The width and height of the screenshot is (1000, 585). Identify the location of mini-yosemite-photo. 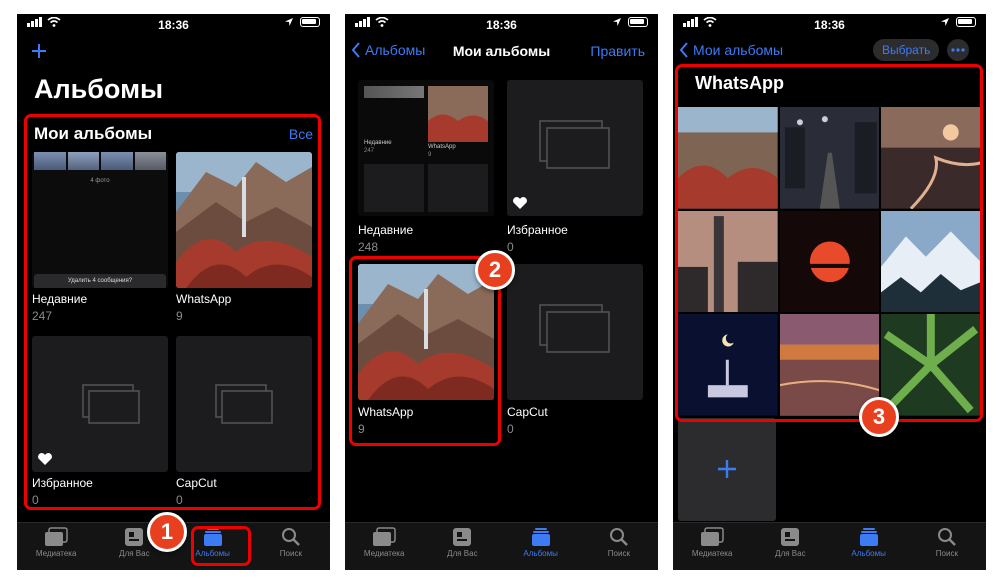
(458, 114).